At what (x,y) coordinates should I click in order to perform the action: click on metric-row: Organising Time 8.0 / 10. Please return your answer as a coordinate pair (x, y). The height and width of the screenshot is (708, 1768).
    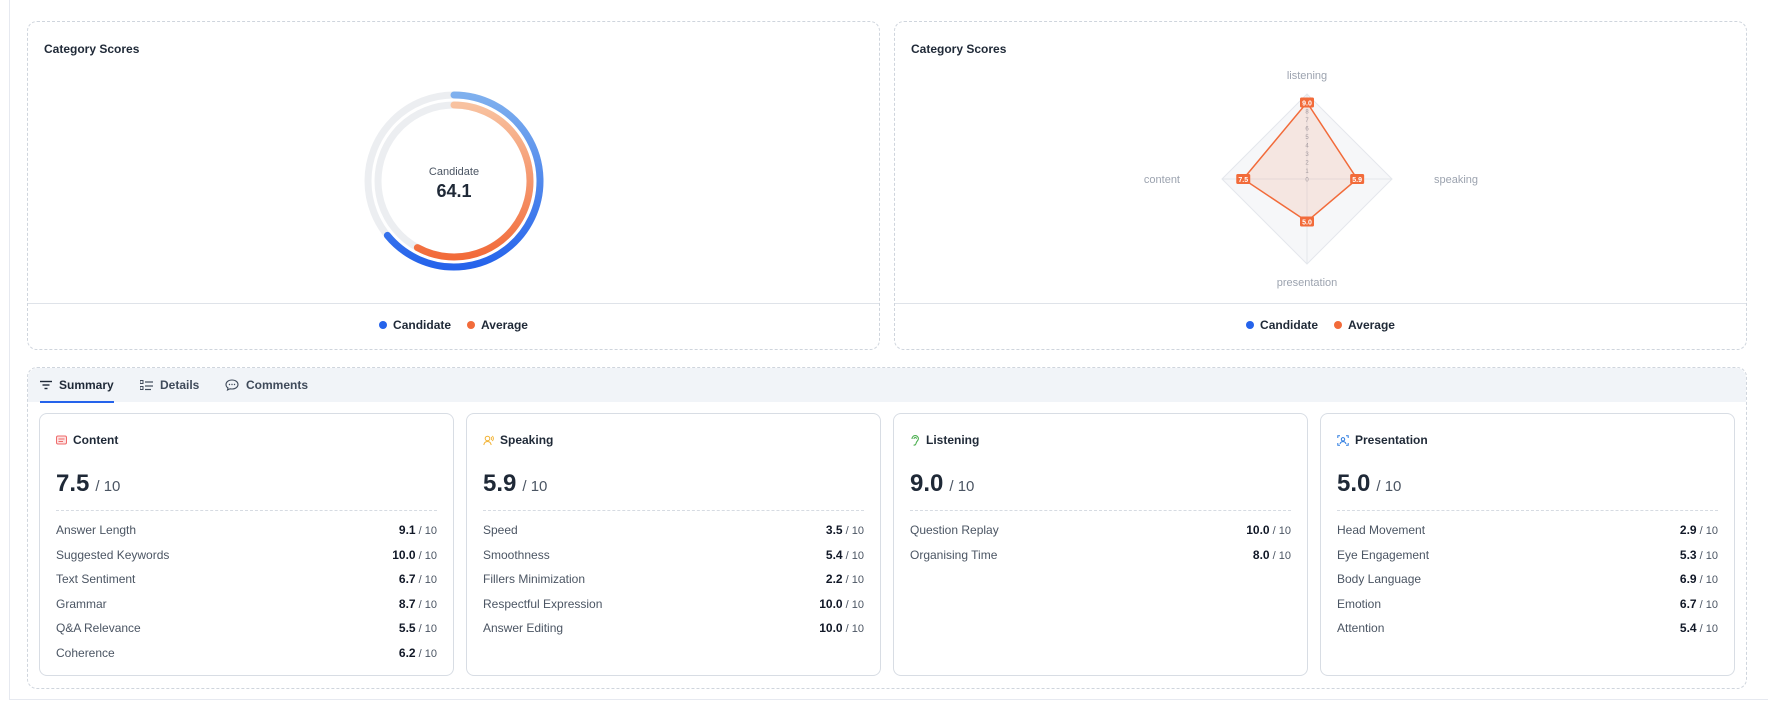
    Looking at the image, I should click on (1100, 555).